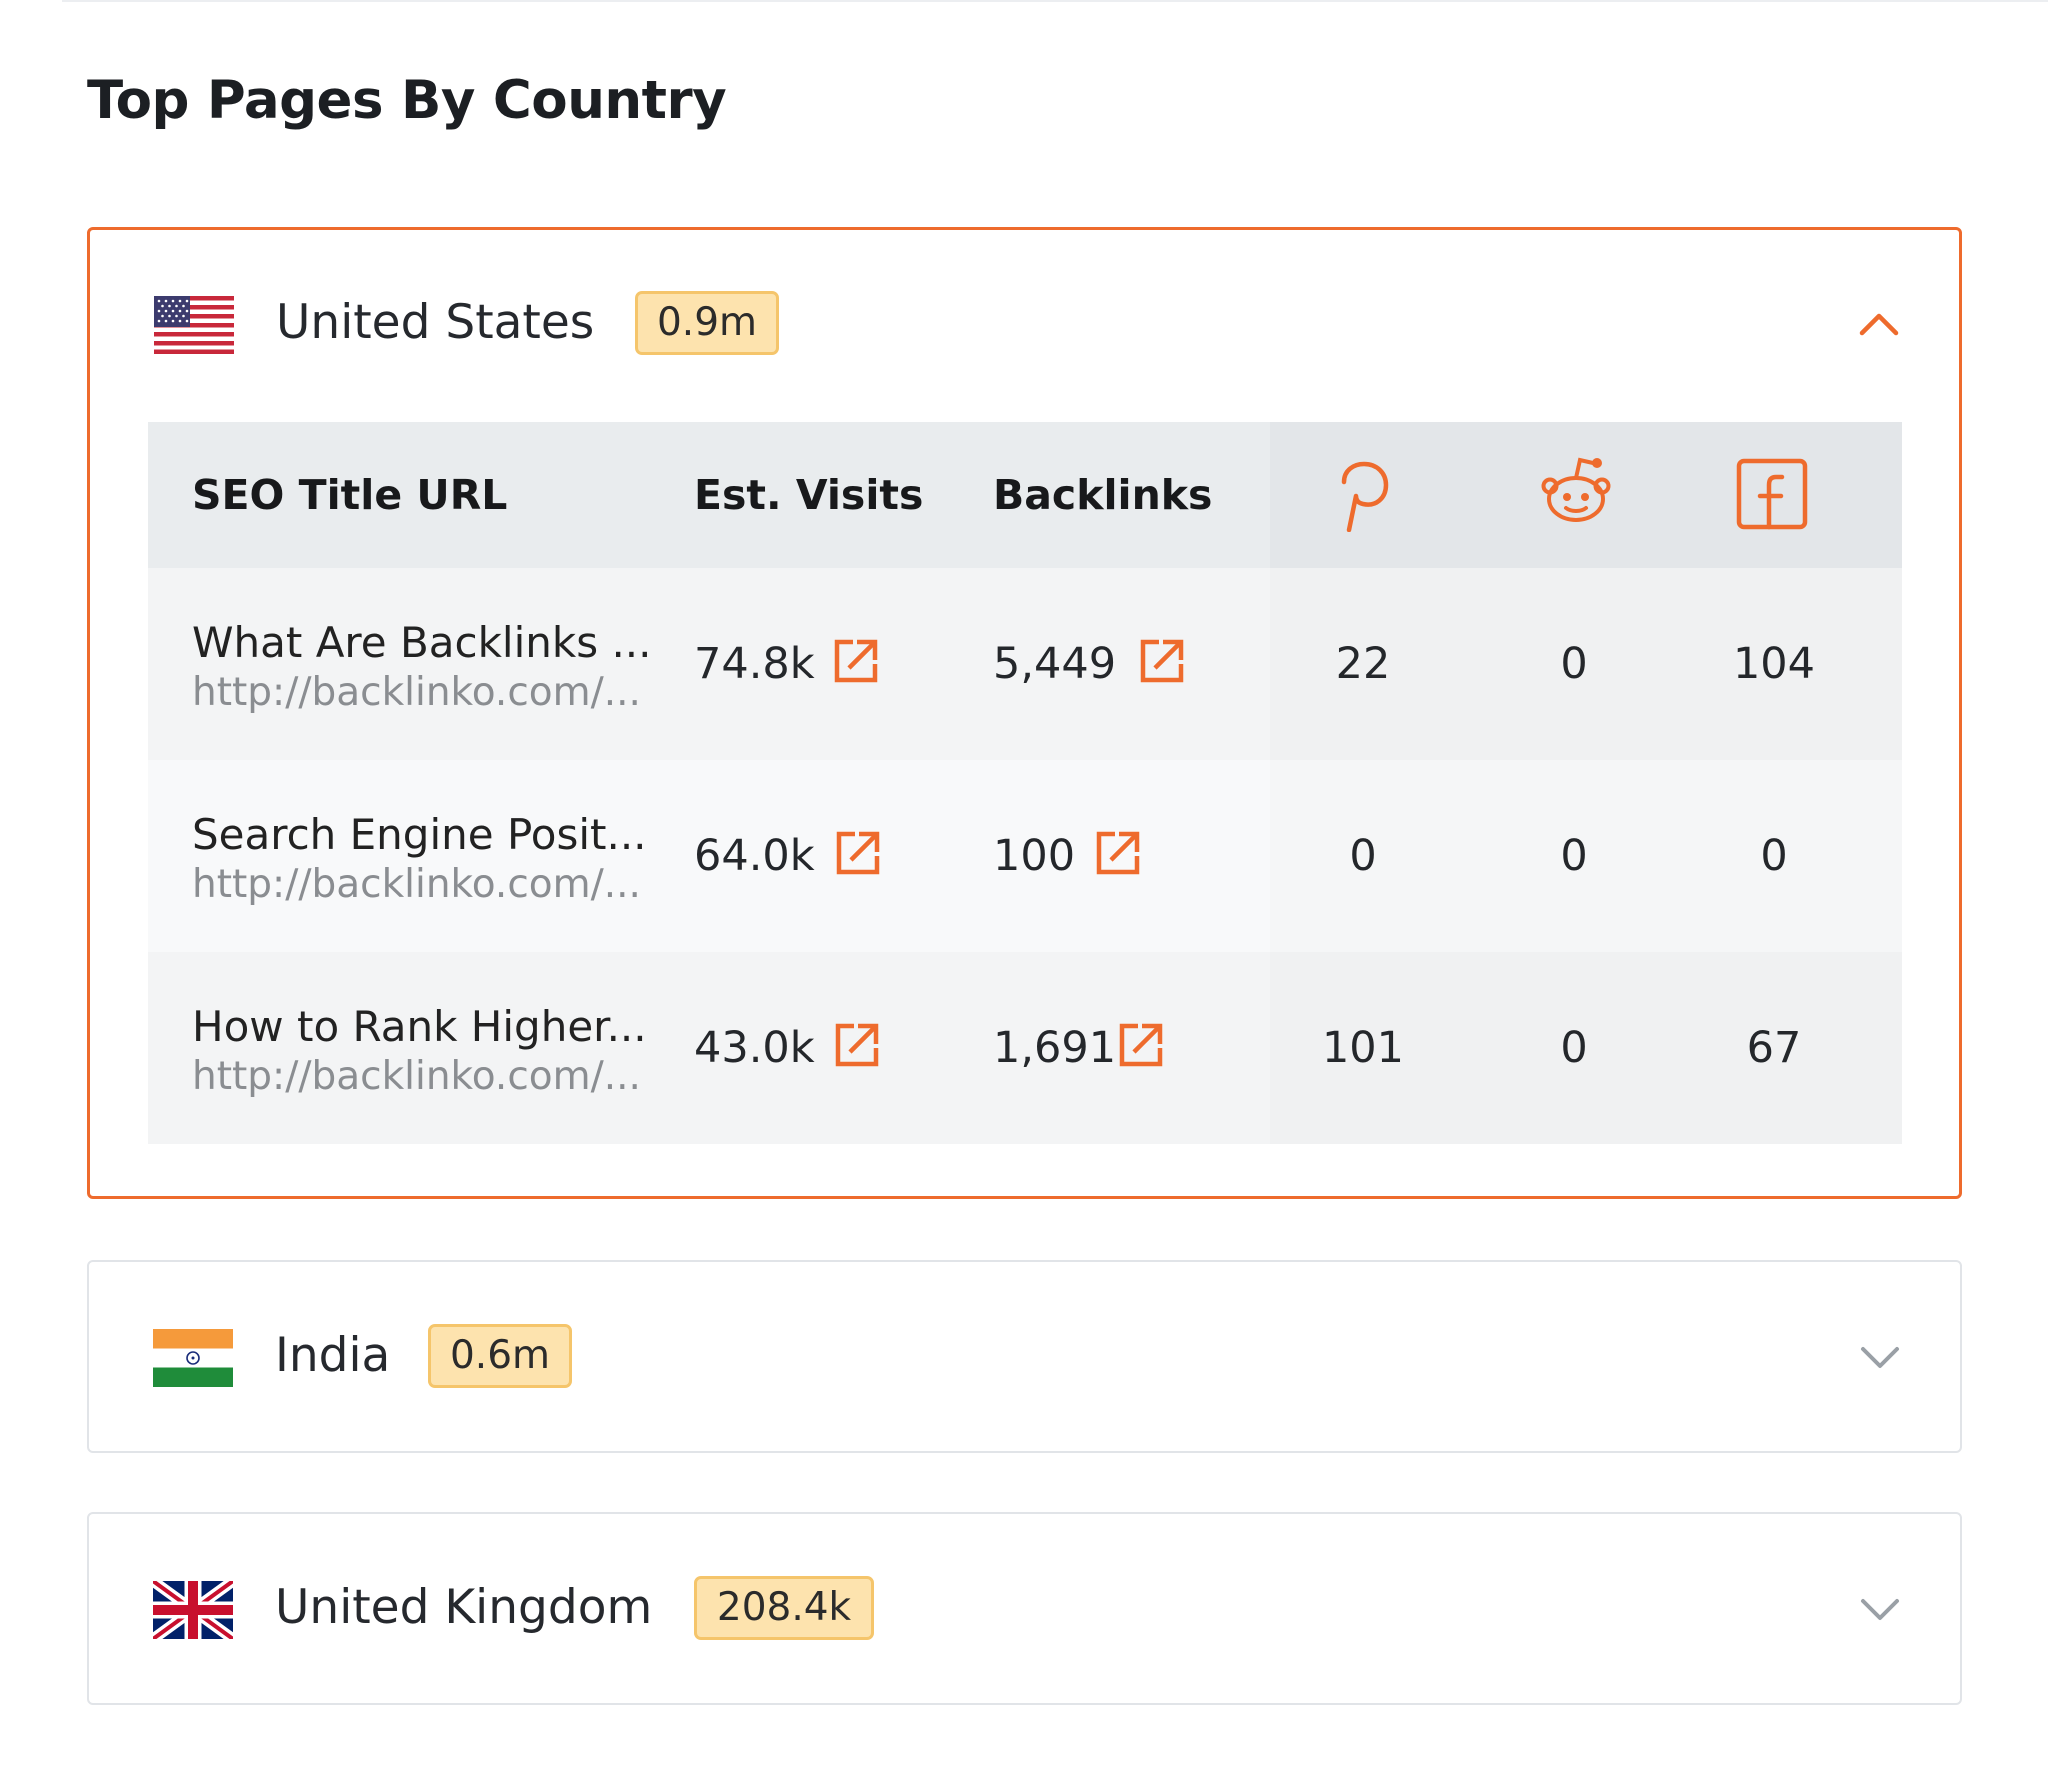 Image resolution: width=2048 pixels, height=1787 pixels. I want to click on country-name: United States, so click(435, 322).